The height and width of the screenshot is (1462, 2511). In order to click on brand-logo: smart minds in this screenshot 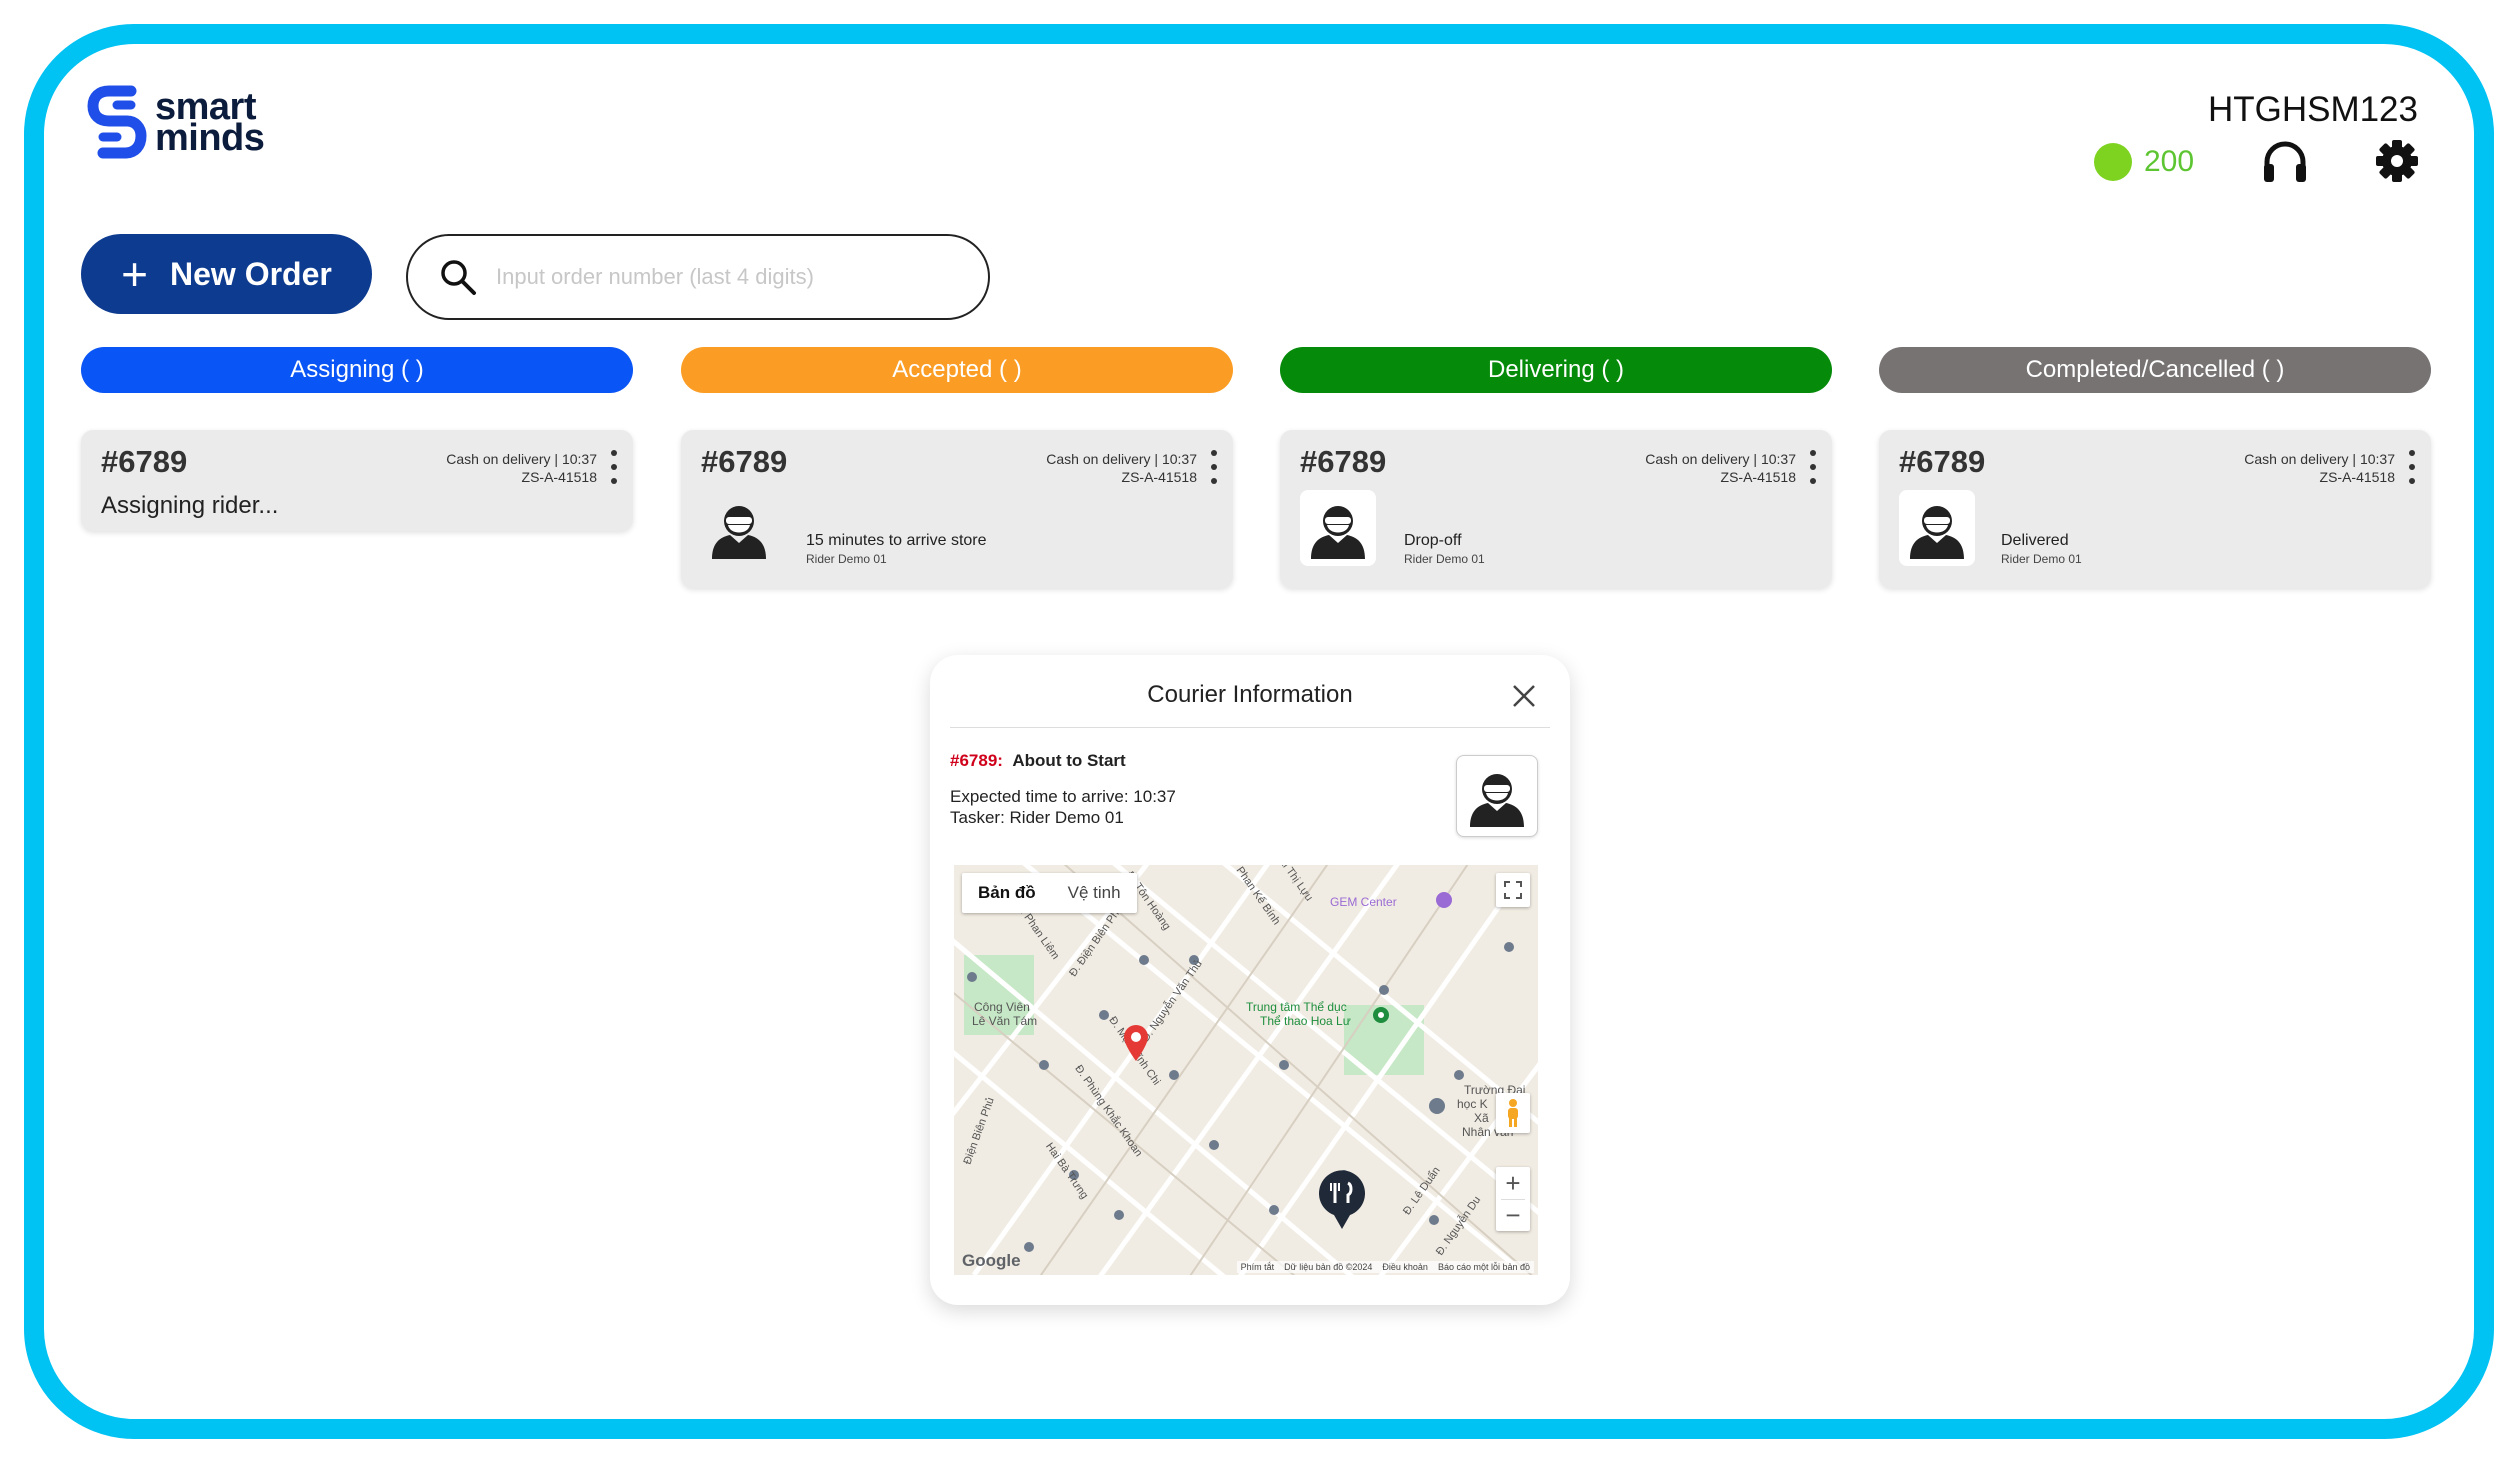, I will do `click(176, 123)`.